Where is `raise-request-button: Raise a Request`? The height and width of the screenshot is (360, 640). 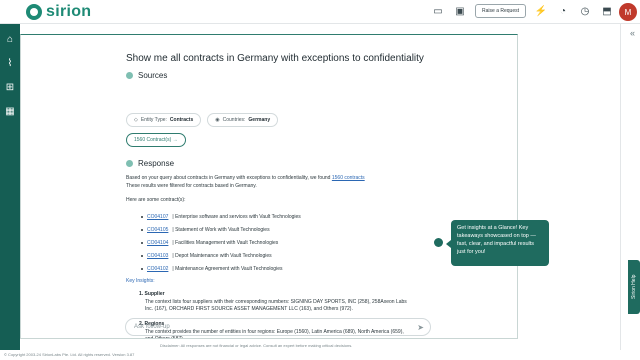 raise-request-button: Raise a Request is located at coordinates (500, 11).